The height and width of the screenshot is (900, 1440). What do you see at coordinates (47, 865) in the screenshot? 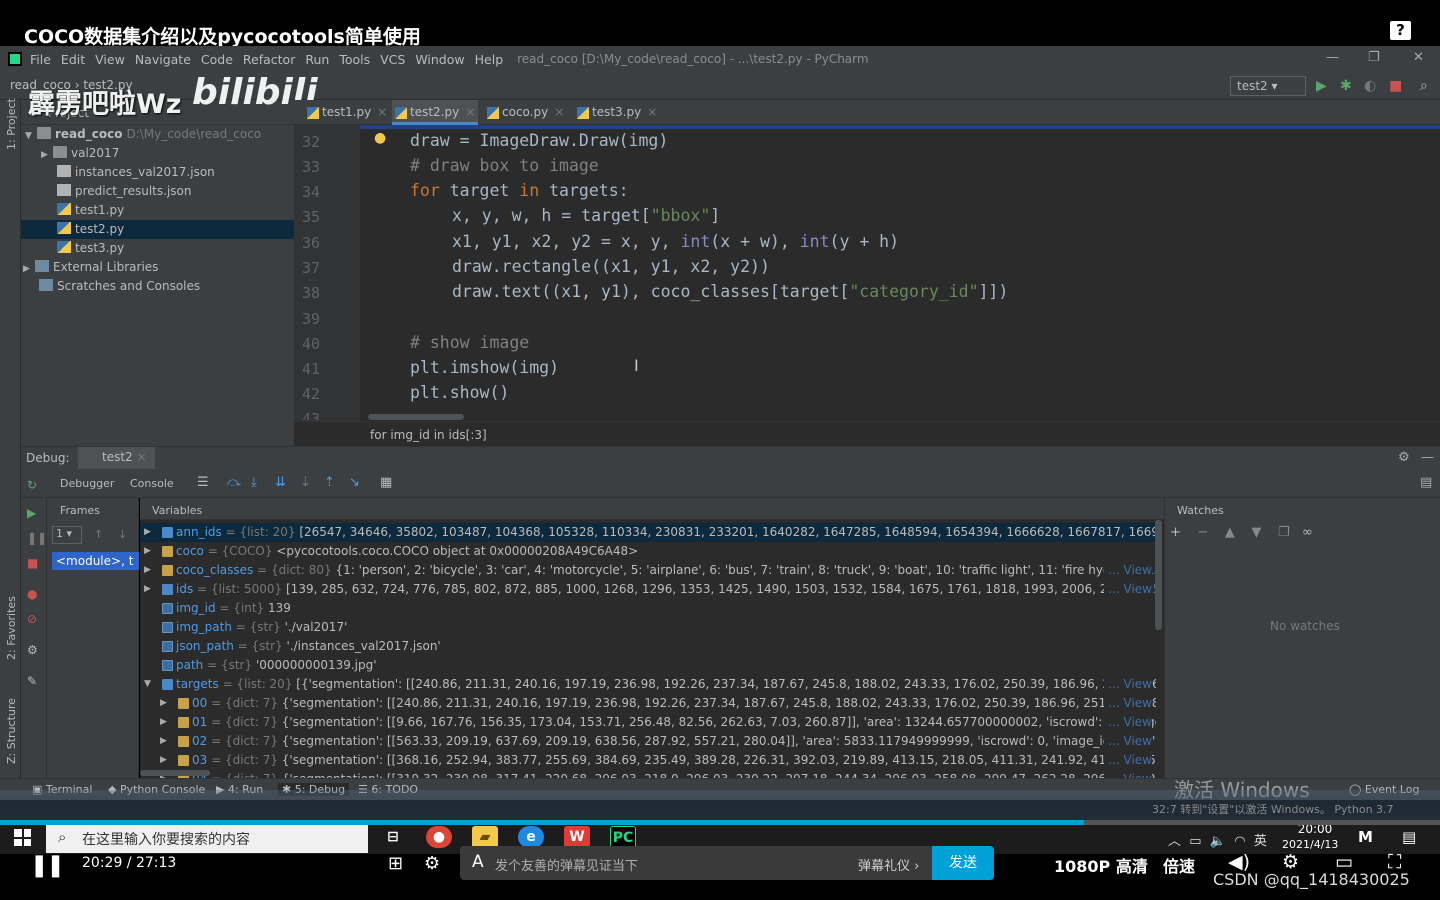
I see `pause-video-icon: ❚❚` at bounding box center [47, 865].